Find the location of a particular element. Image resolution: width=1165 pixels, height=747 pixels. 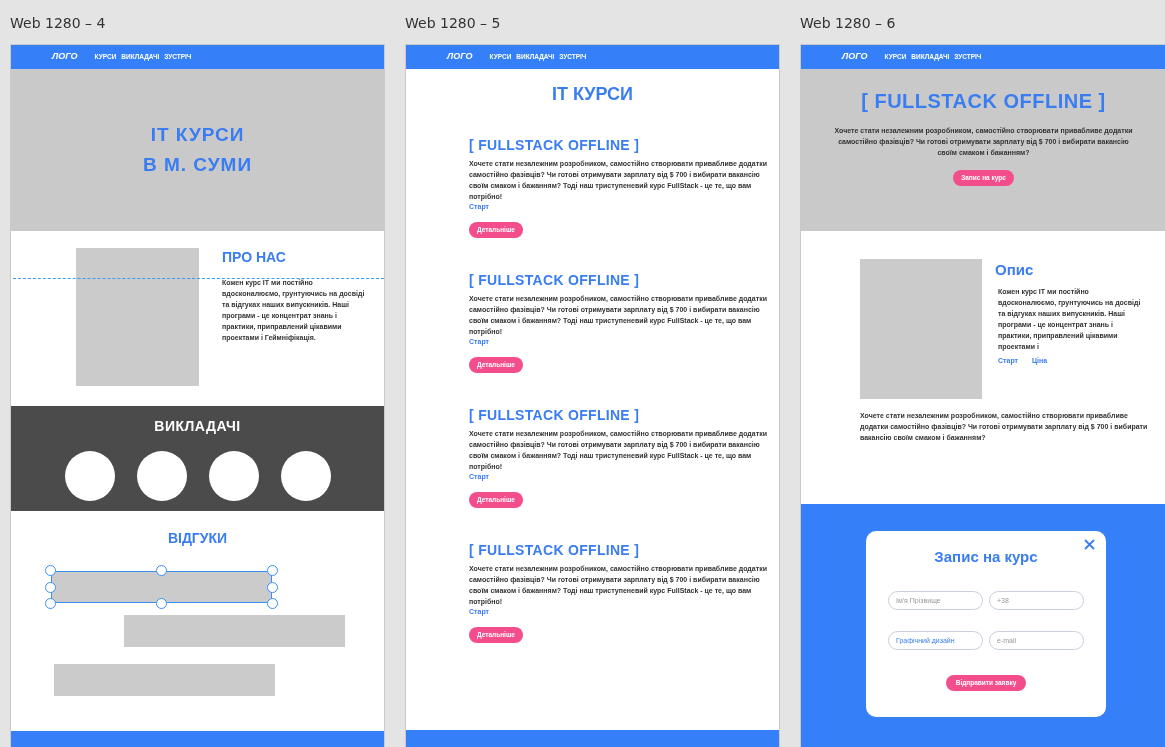

section-title: Опис is located at coordinates (1015, 270).